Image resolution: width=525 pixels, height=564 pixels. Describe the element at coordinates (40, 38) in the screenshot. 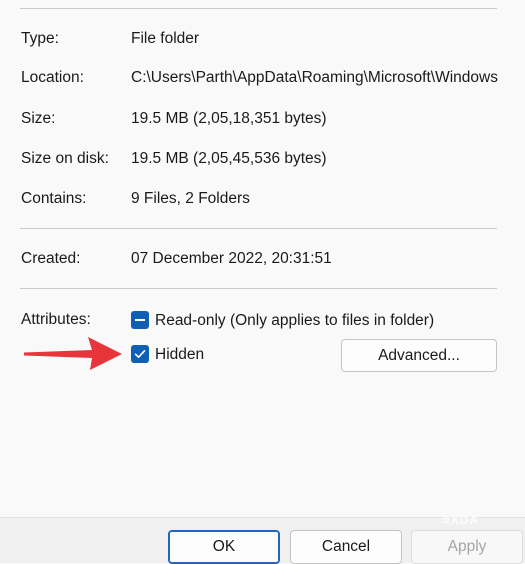

I see `type-label: Type:` at that location.